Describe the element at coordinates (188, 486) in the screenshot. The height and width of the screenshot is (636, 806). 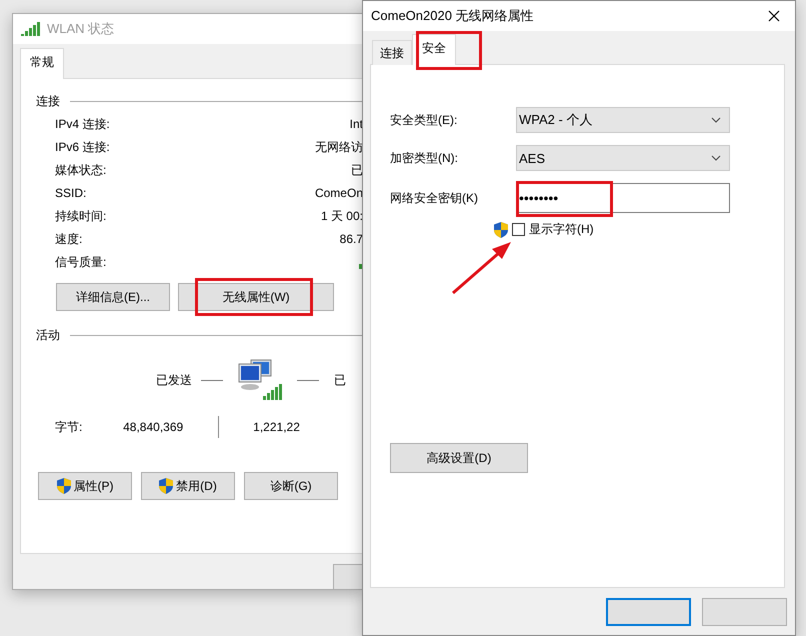
I see `button: 禁用(D)` at that location.